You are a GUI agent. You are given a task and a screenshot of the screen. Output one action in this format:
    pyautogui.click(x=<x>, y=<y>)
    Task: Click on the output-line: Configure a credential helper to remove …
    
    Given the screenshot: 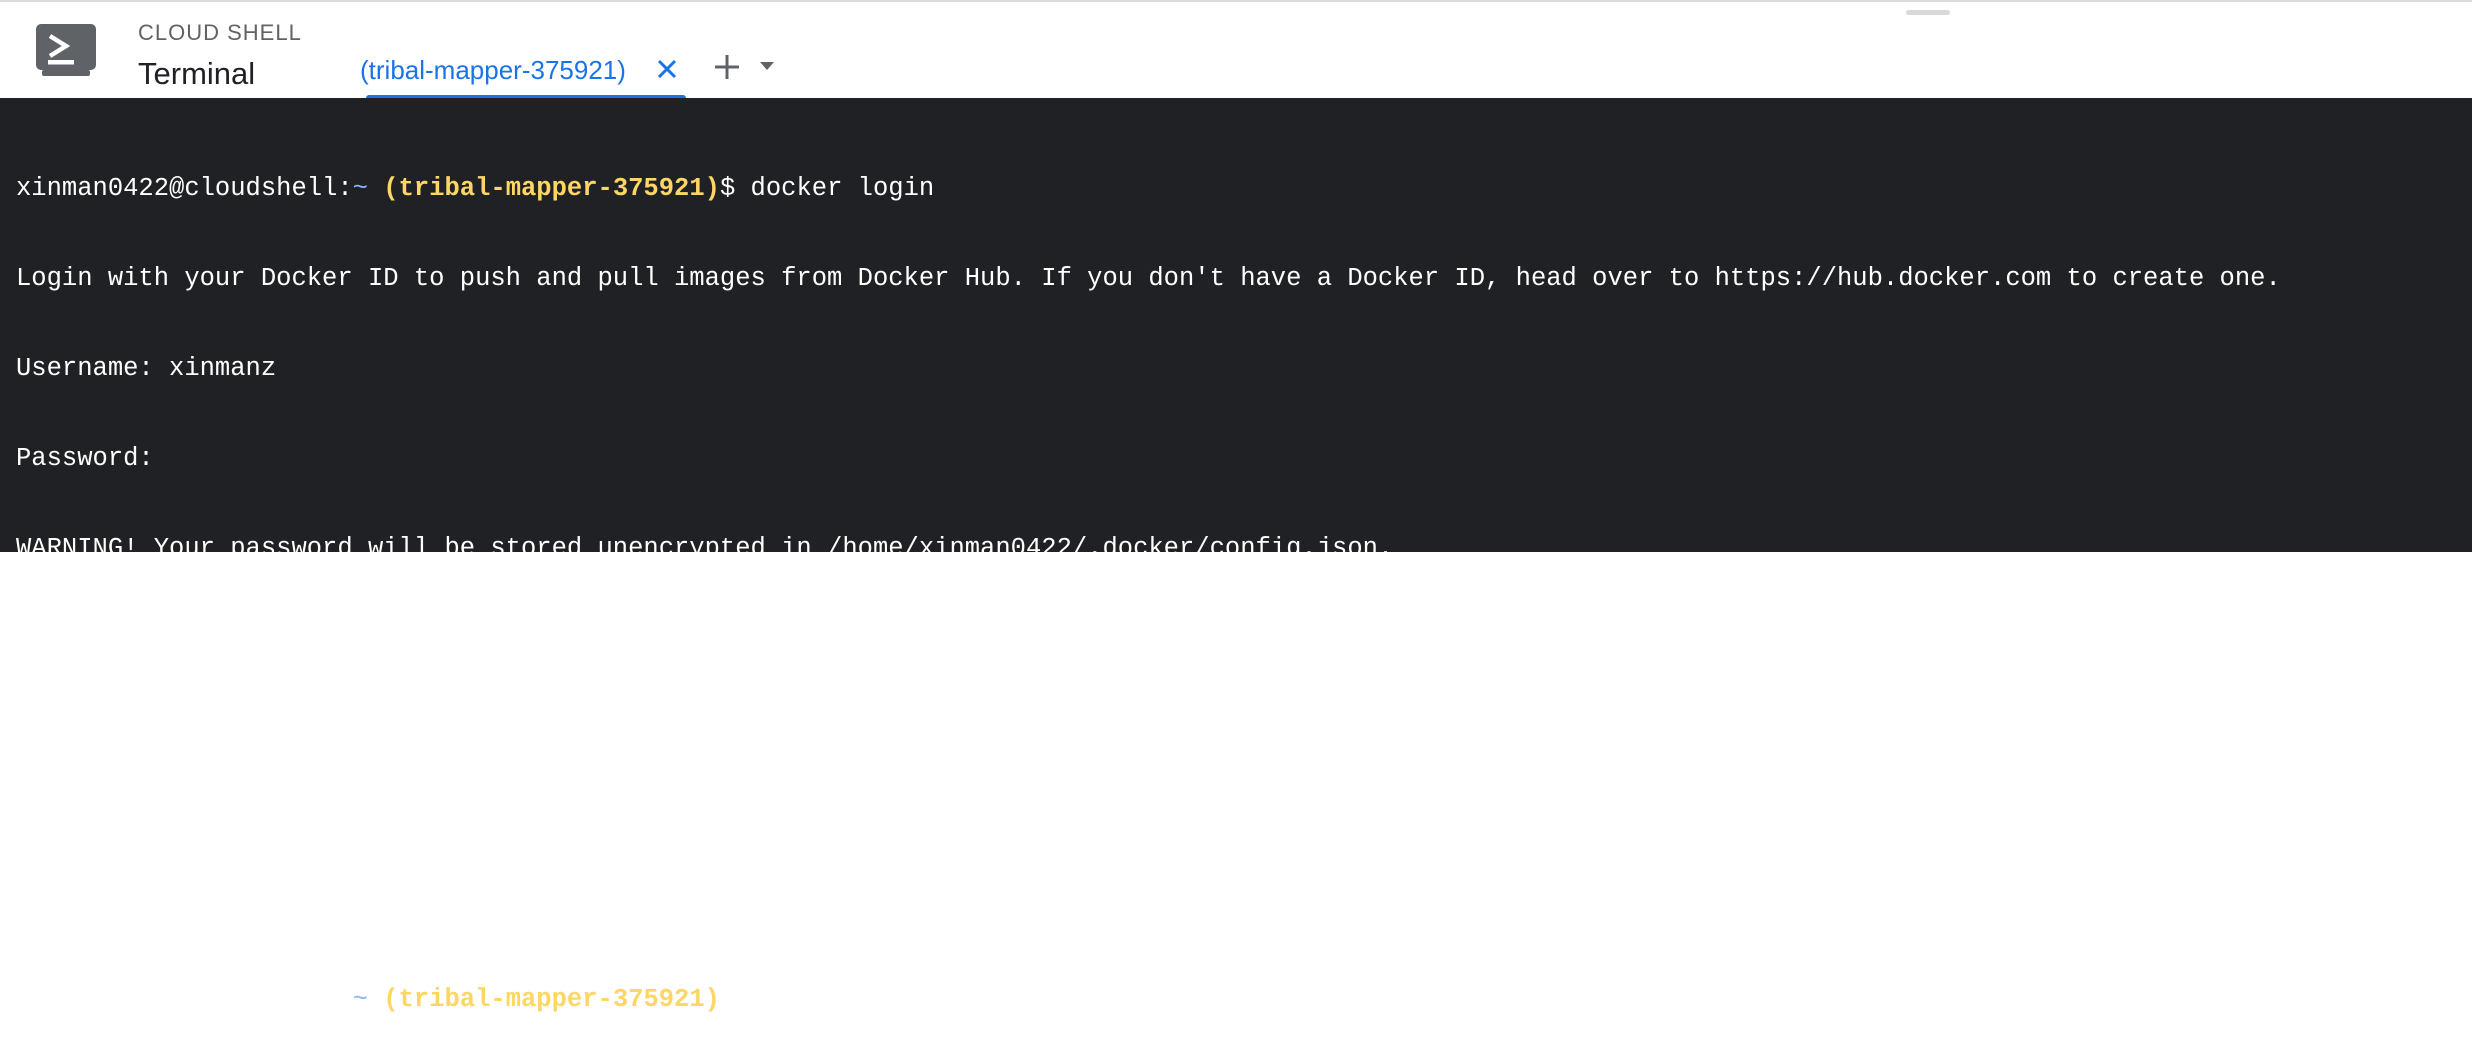 What is the action you would take?
    pyautogui.click(x=452, y=638)
    